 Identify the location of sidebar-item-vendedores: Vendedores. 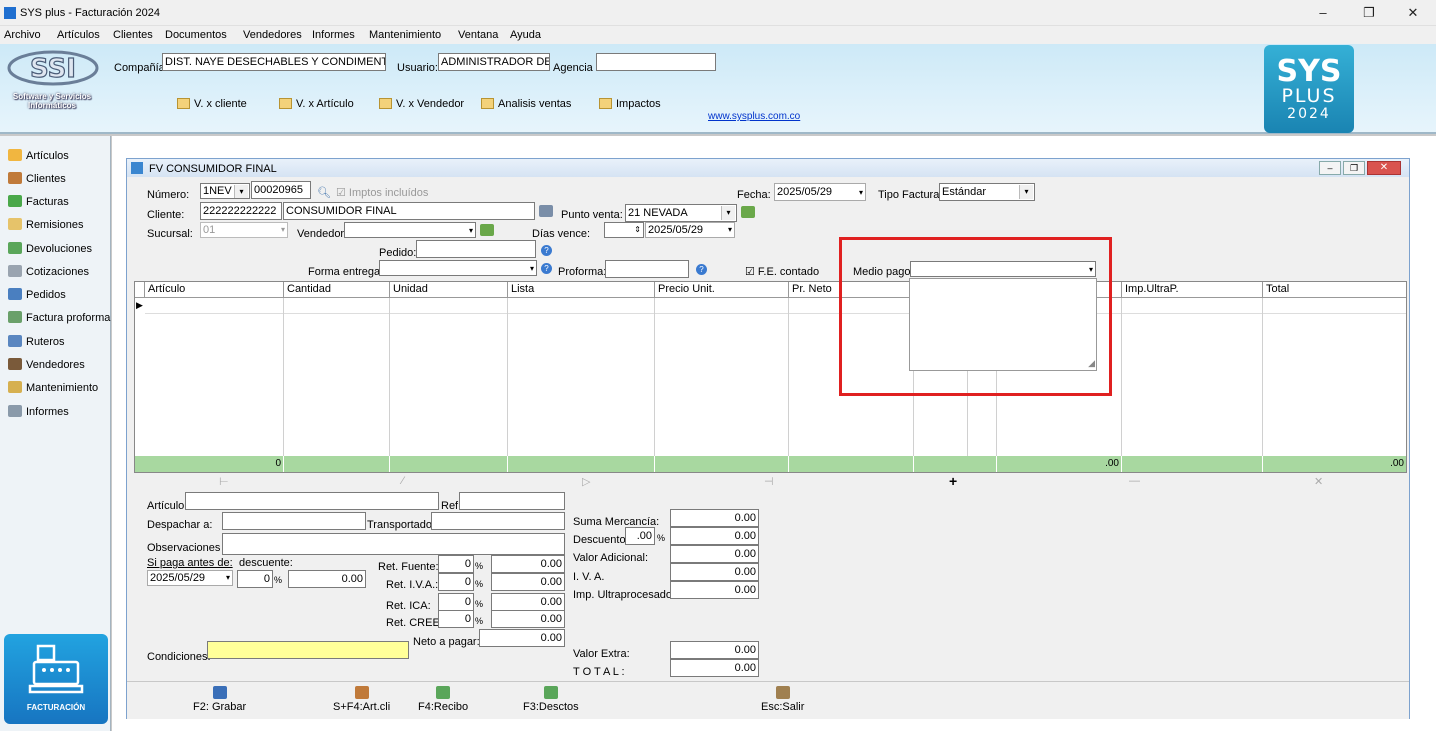
(46, 364).